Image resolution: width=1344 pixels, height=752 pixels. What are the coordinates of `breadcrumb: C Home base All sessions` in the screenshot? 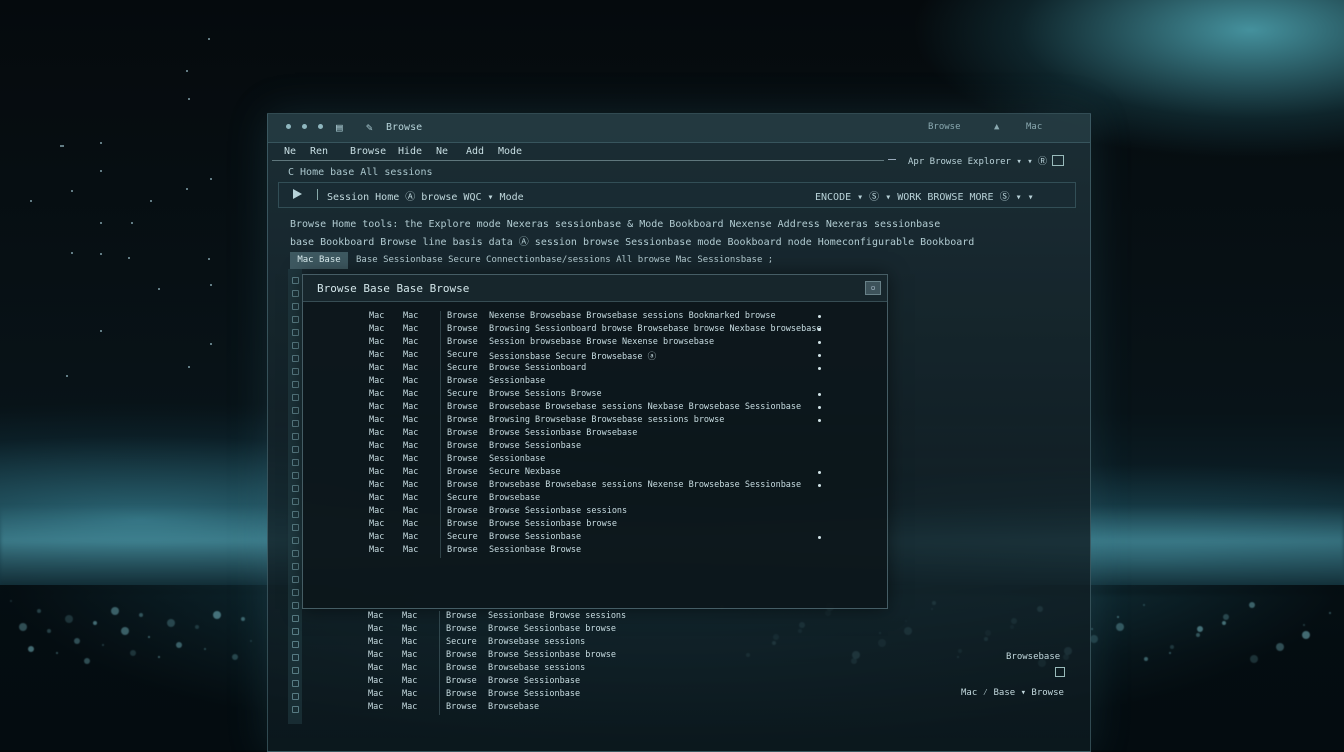 It's located at (360, 172).